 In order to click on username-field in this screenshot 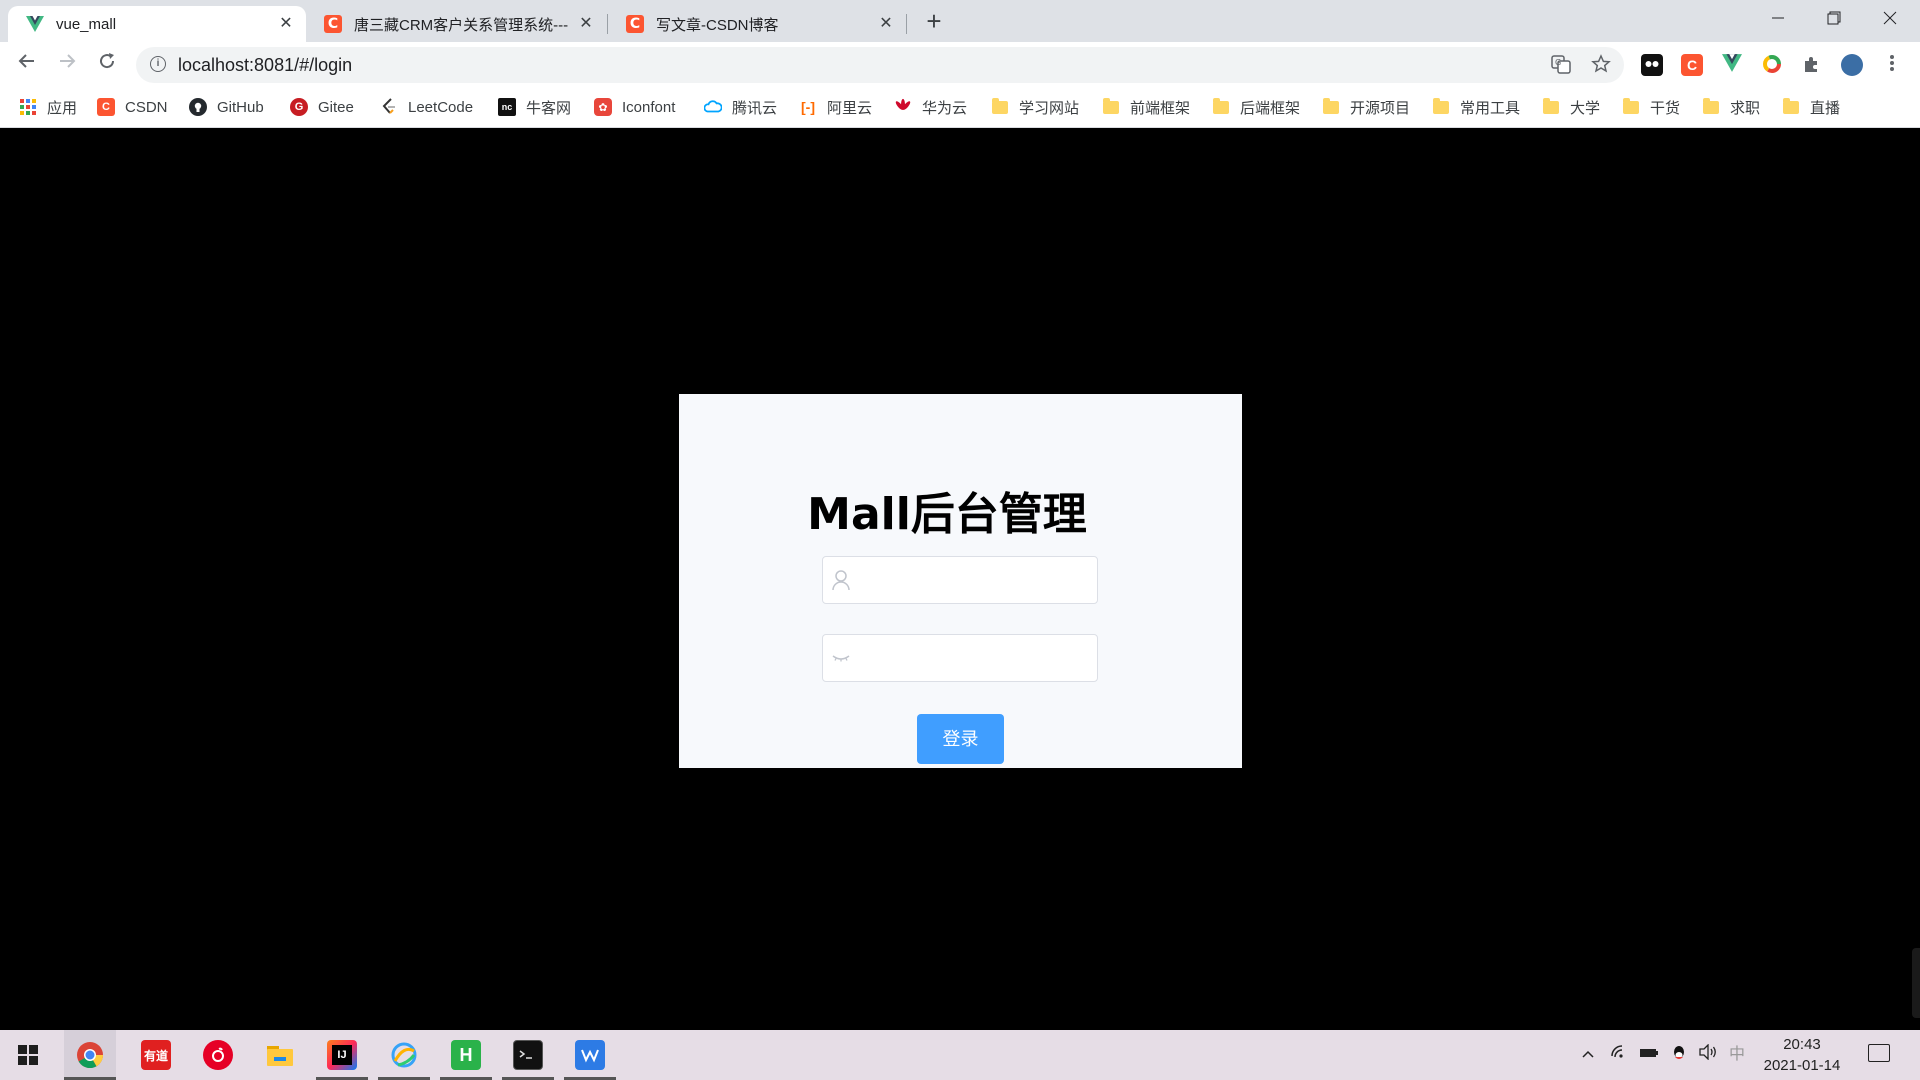, I will do `click(960, 580)`.